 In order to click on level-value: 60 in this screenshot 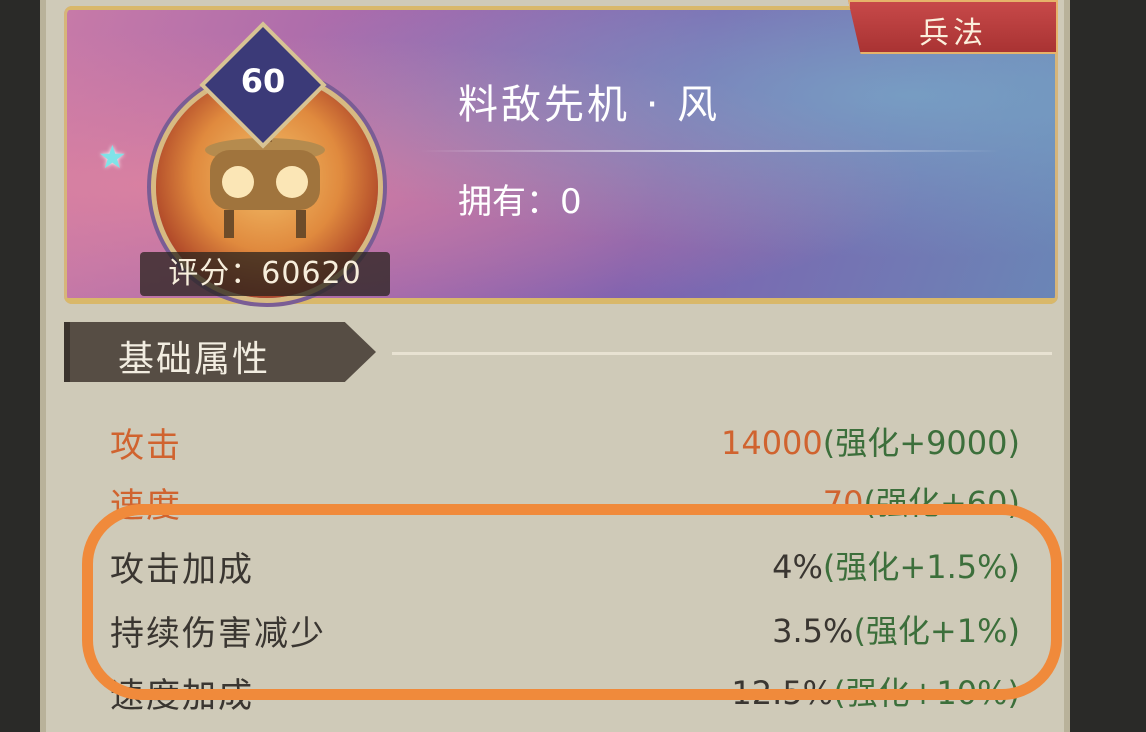, I will do `click(263, 81)`.